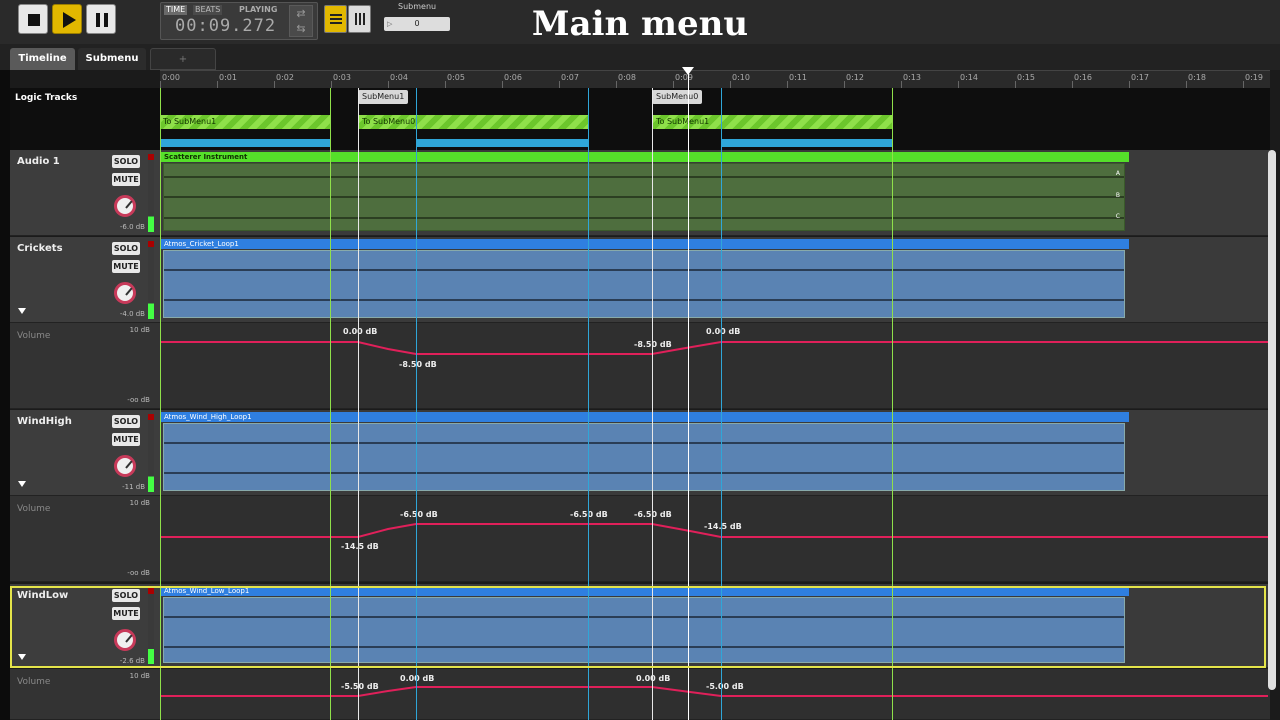 The image size is (1280, 720). What do you see at coordinates (714, 691) in the screenshot?
I see `windlow-volume-envelope` at bounding box center [714, 691].